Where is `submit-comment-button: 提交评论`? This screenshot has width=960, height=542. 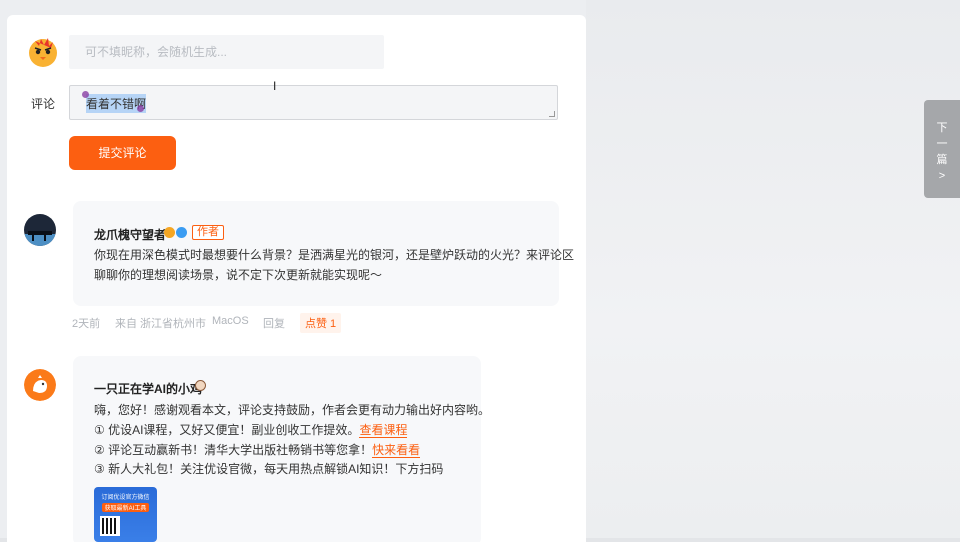
submit-comment-button: 提交评论 is located at coordinates (122, 153).